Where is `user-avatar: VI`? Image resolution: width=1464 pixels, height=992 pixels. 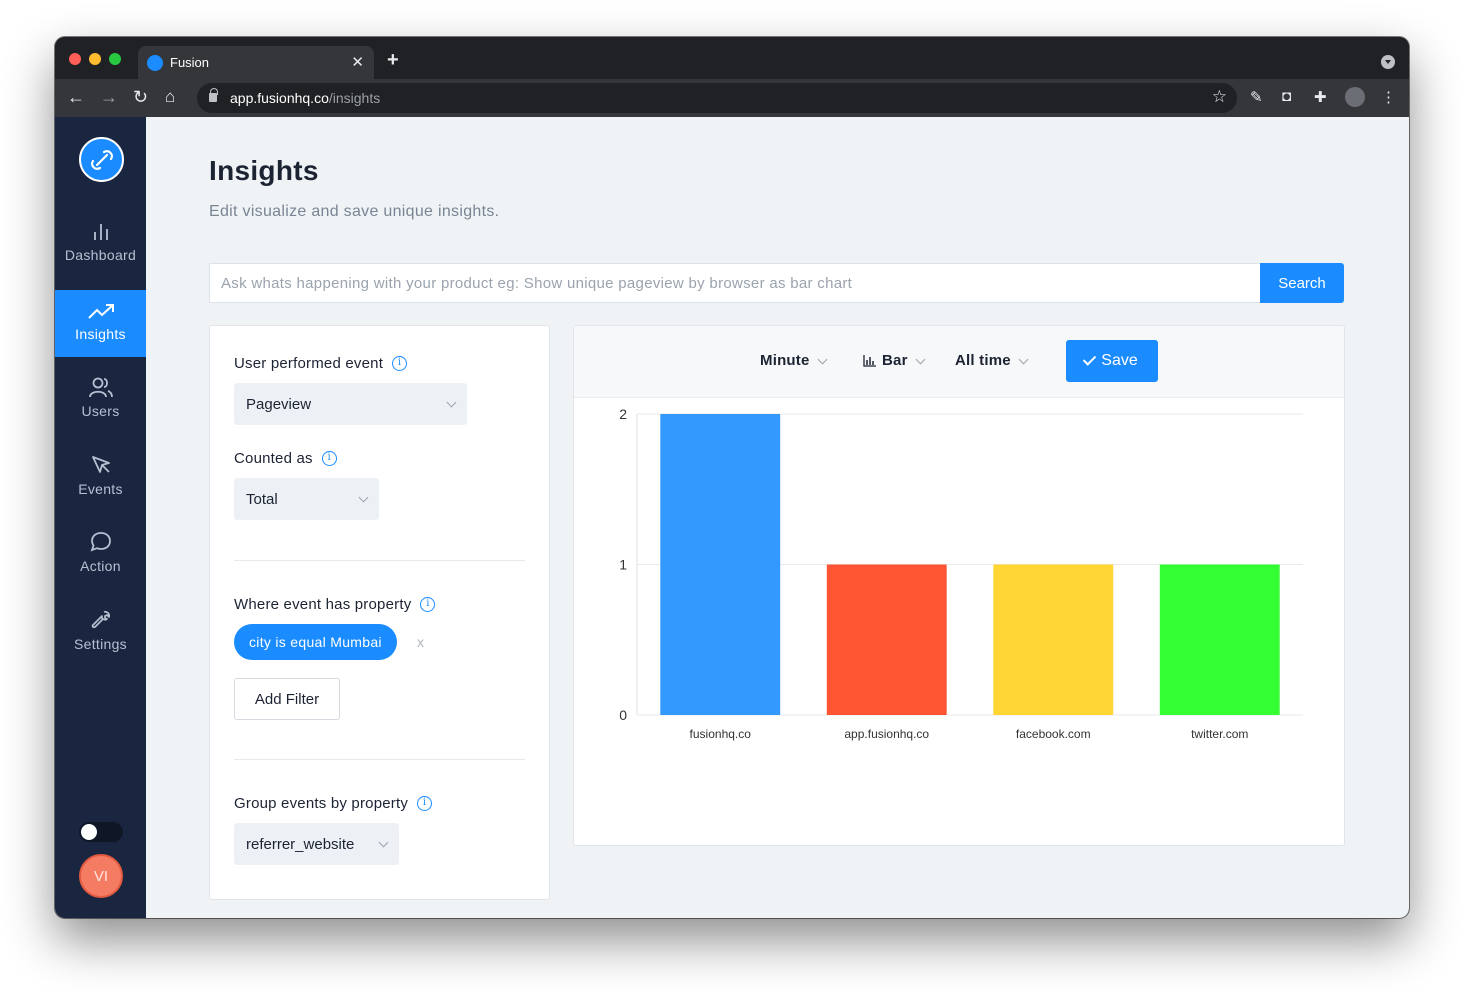 user-avatar: VI is located at coordinates (101, 876).